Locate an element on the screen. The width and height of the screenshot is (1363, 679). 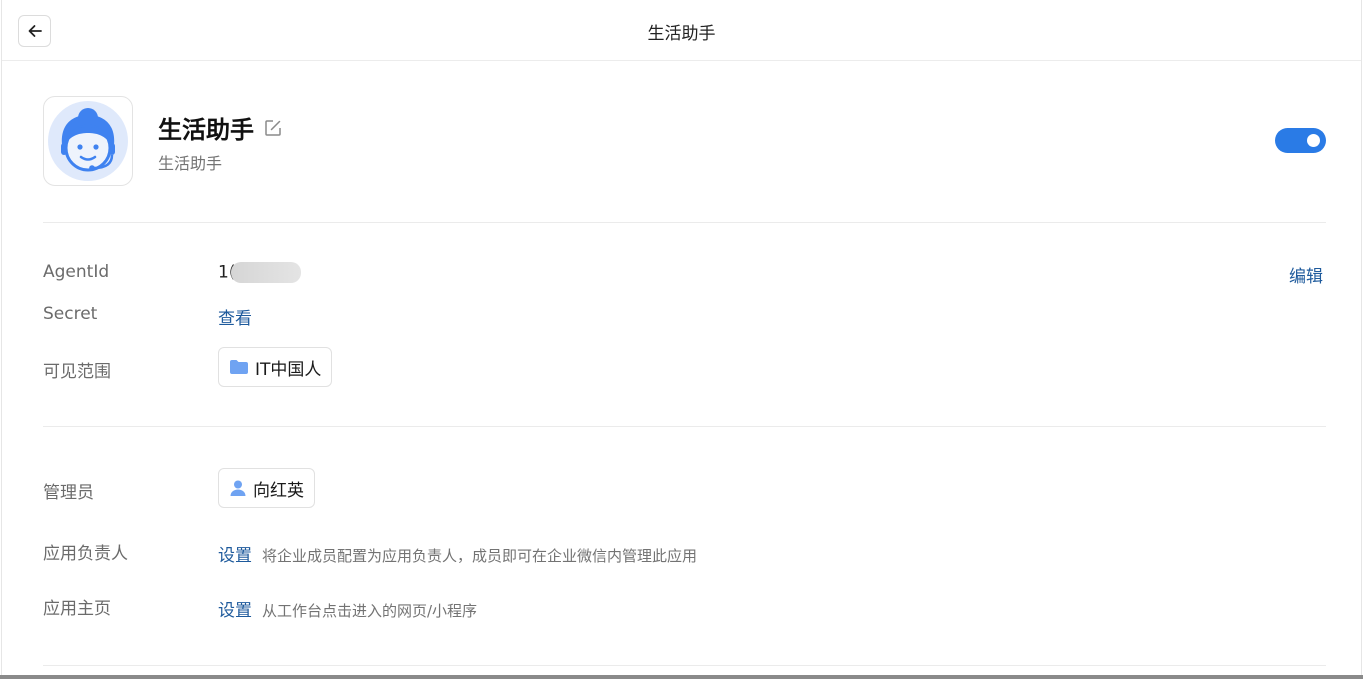
owner-label: 应用负责人 is located at coordinates (85, 554).